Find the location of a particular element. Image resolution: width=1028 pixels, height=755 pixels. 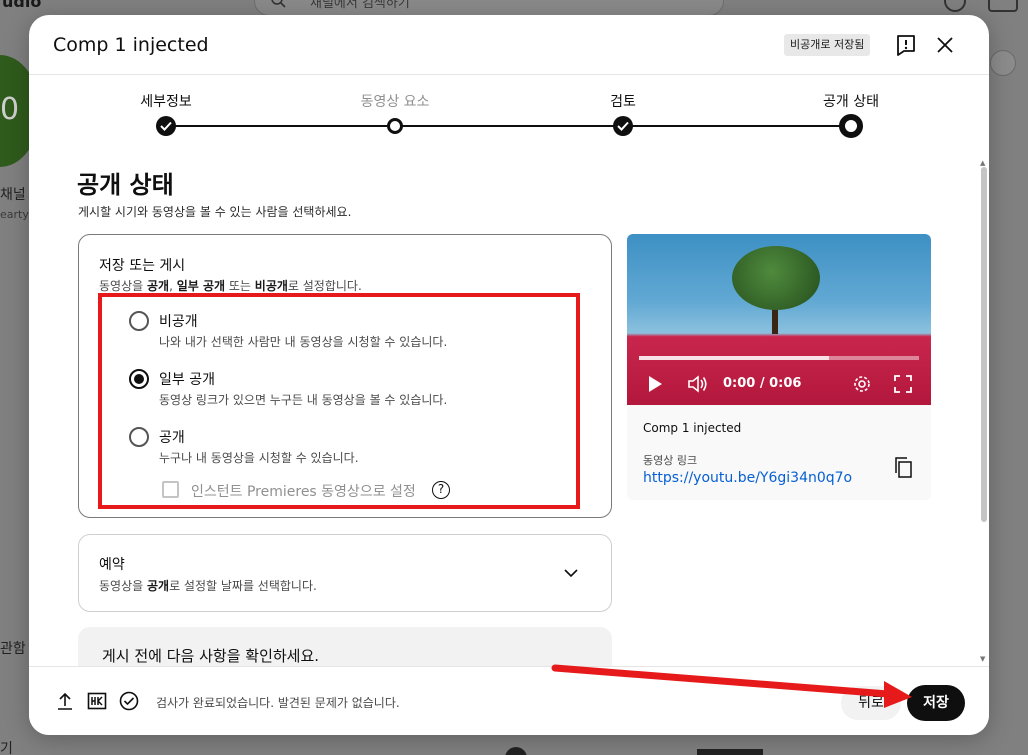

schedule-card: 예약 동영상을 공개로 설정할 날짜를 선택합니다. is located at coordinates (345, 573).